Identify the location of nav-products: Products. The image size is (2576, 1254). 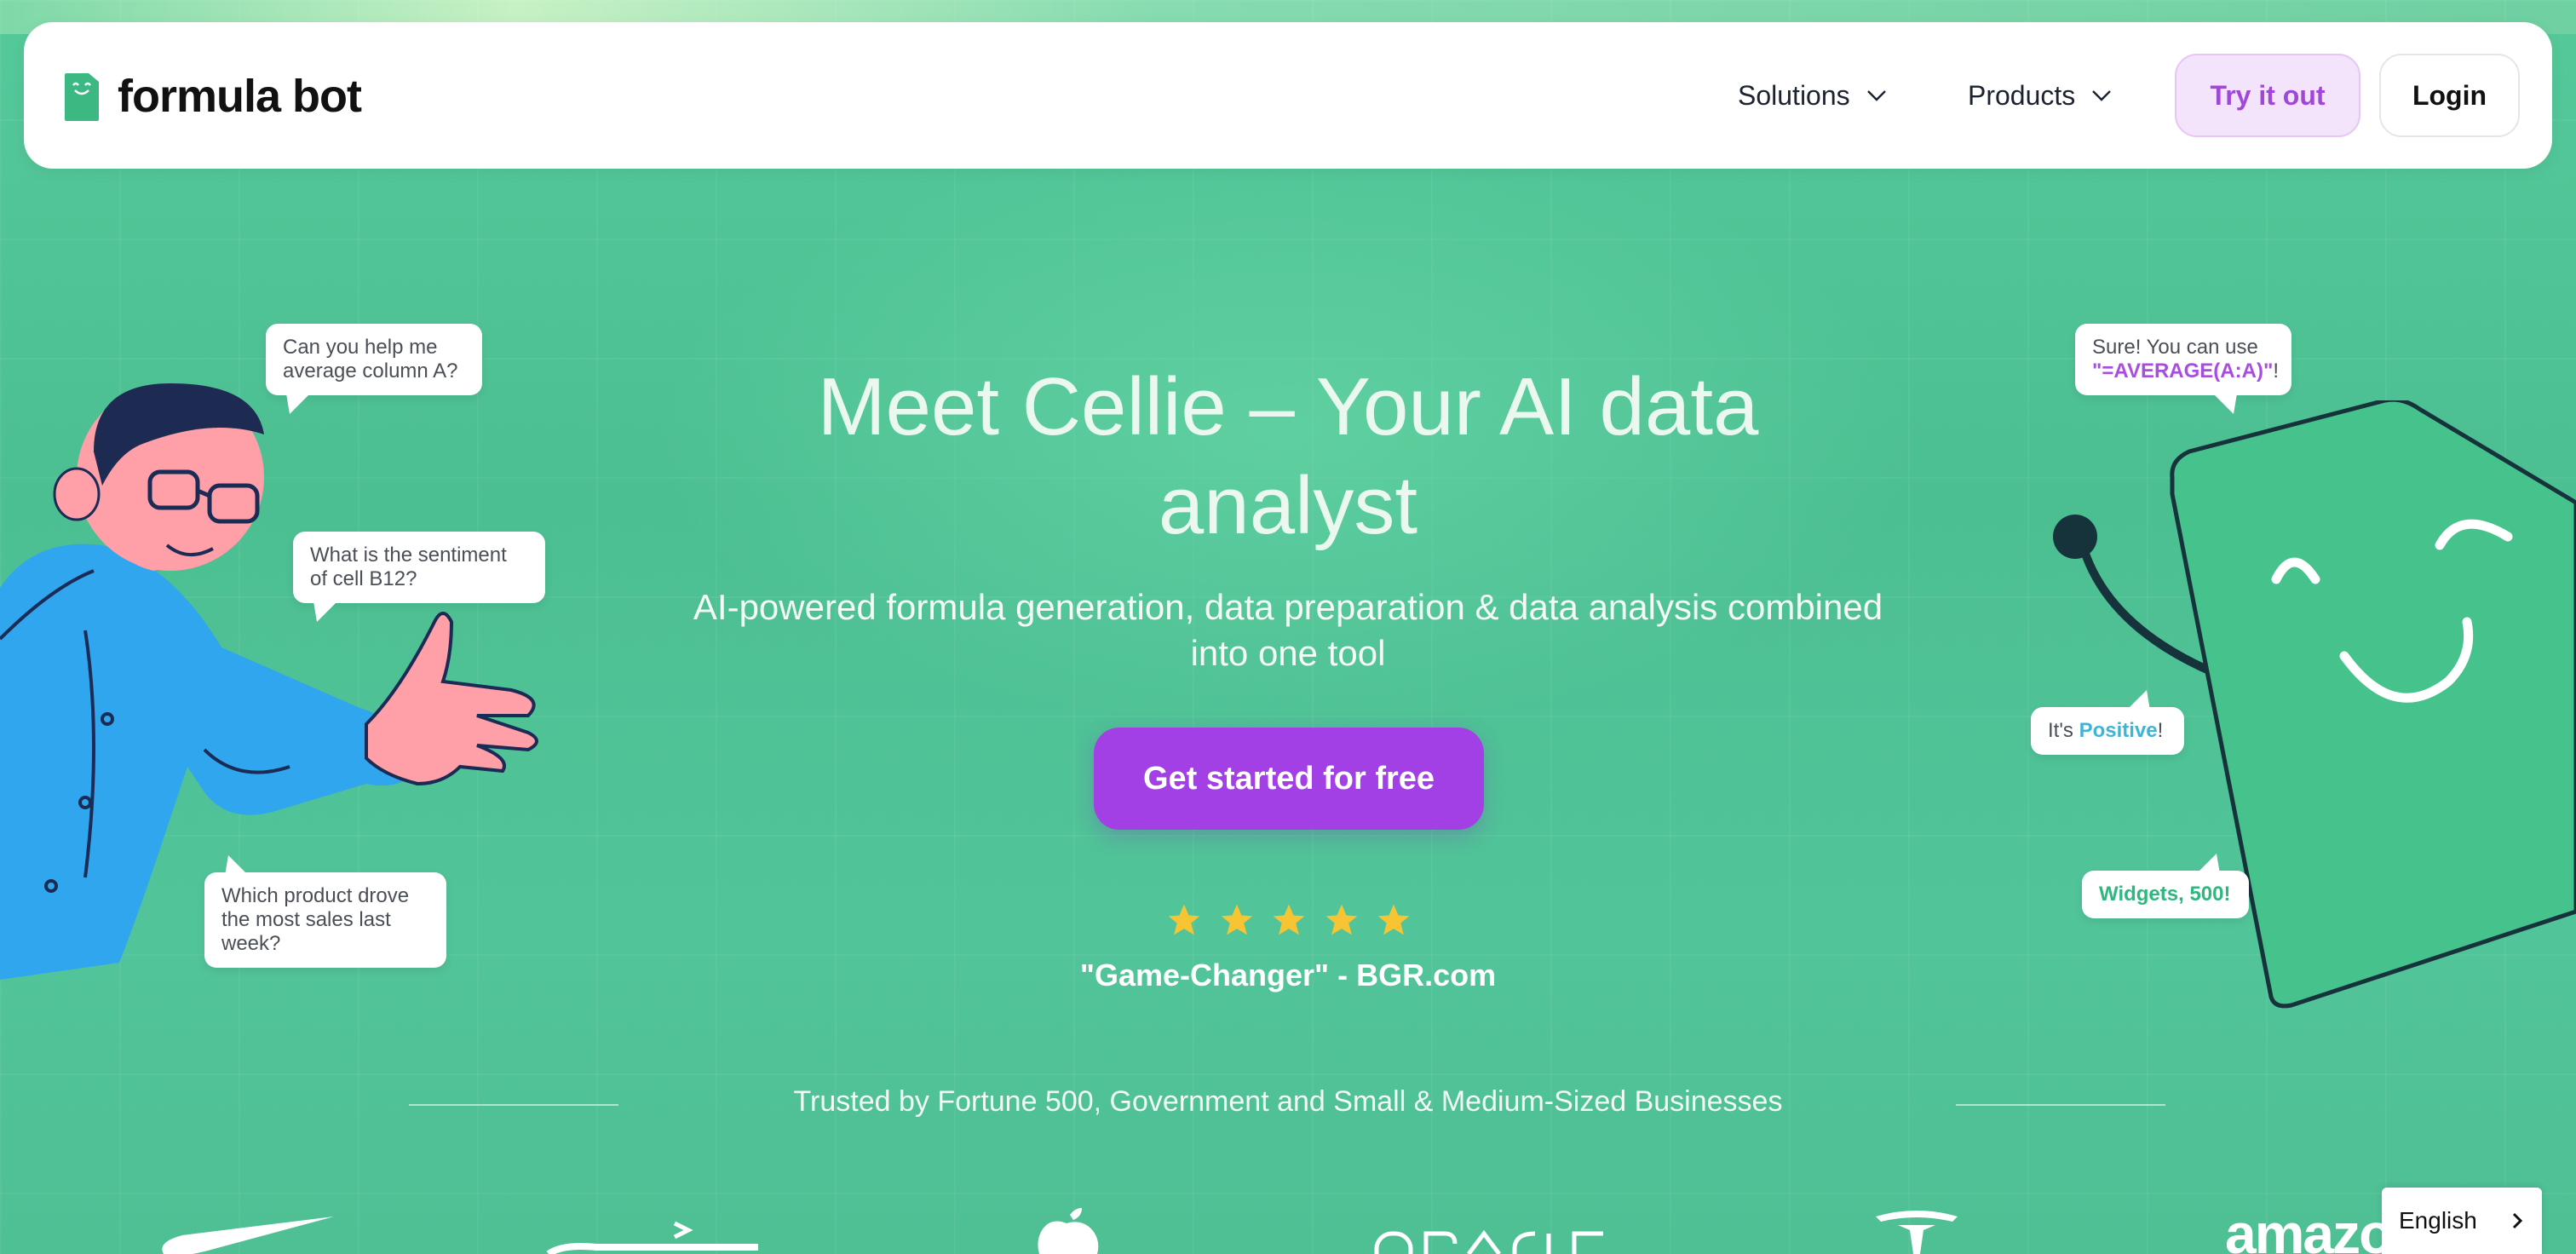
(2041, 95).